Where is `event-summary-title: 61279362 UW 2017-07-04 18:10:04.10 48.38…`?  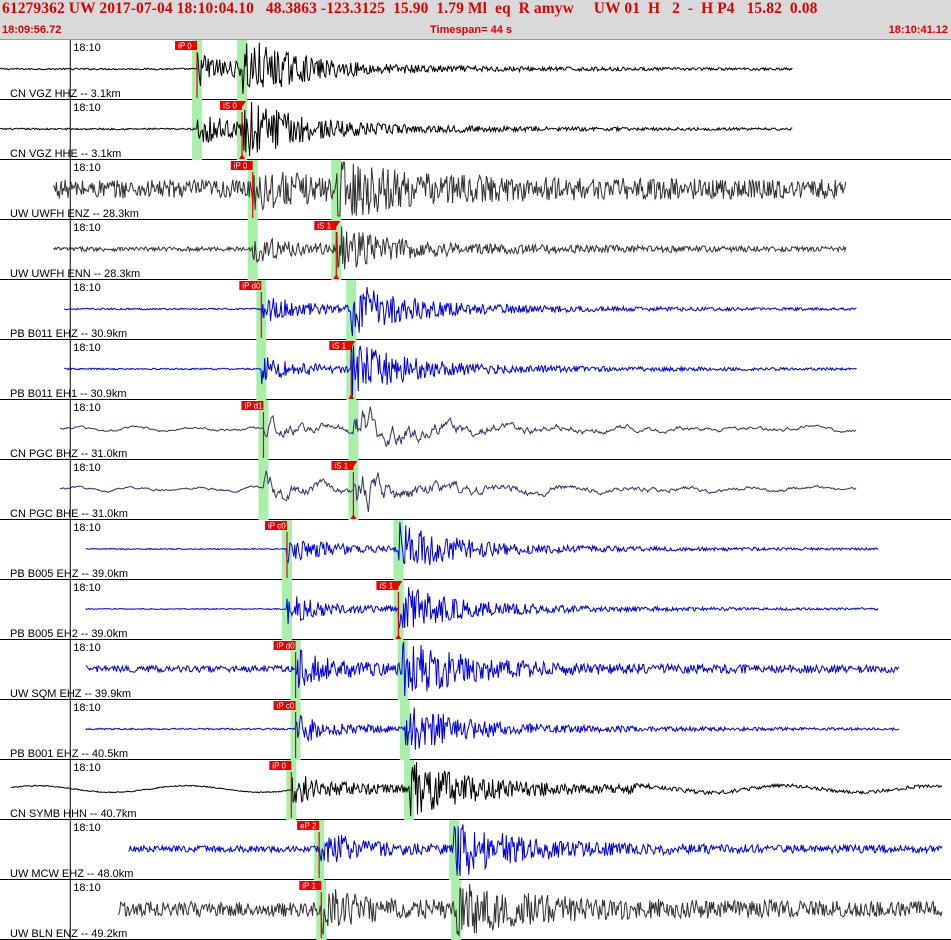 event-summary-title: 61279362 UW 2017-07-04 18:10:04.10 48.38… is located at coordinates (410, 8).